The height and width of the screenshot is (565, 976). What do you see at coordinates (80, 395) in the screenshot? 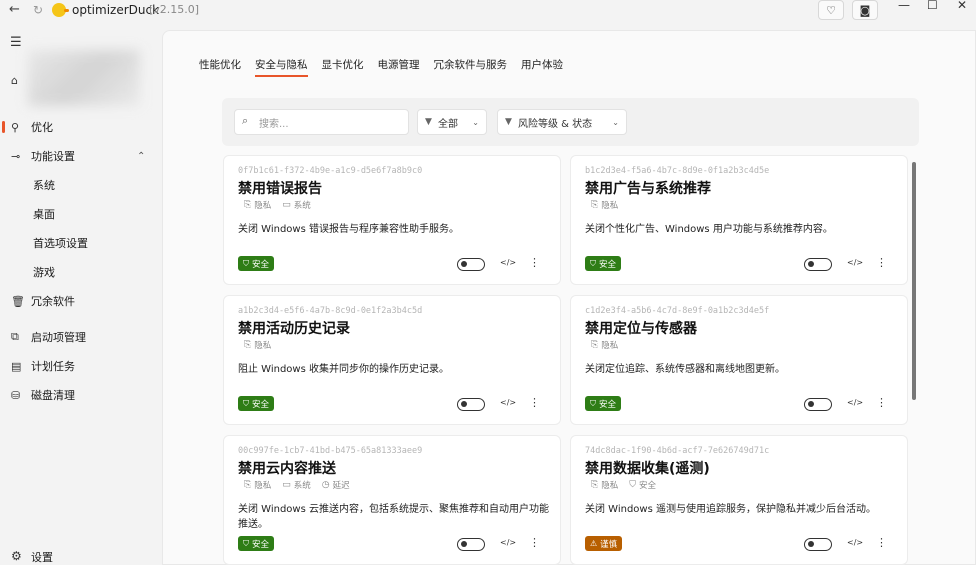
I see `sidebar-item-disk: ⛁ 磁盘清理` at bounding box center [80, 395].